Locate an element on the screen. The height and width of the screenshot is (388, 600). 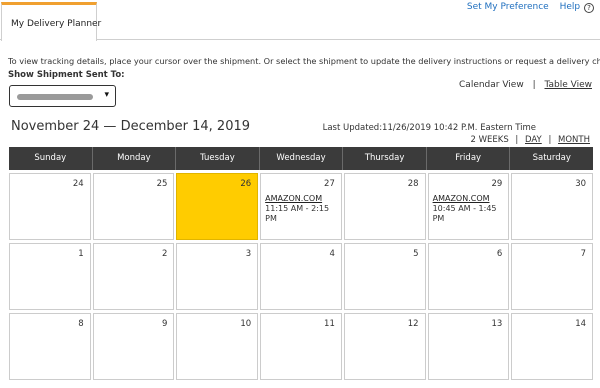
day-number: 30 is located at coordinates (581, 184).